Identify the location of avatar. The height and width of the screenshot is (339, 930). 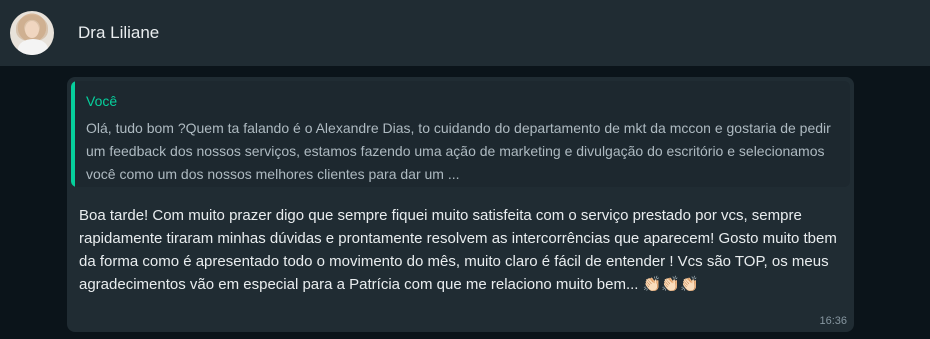
(32, 33).